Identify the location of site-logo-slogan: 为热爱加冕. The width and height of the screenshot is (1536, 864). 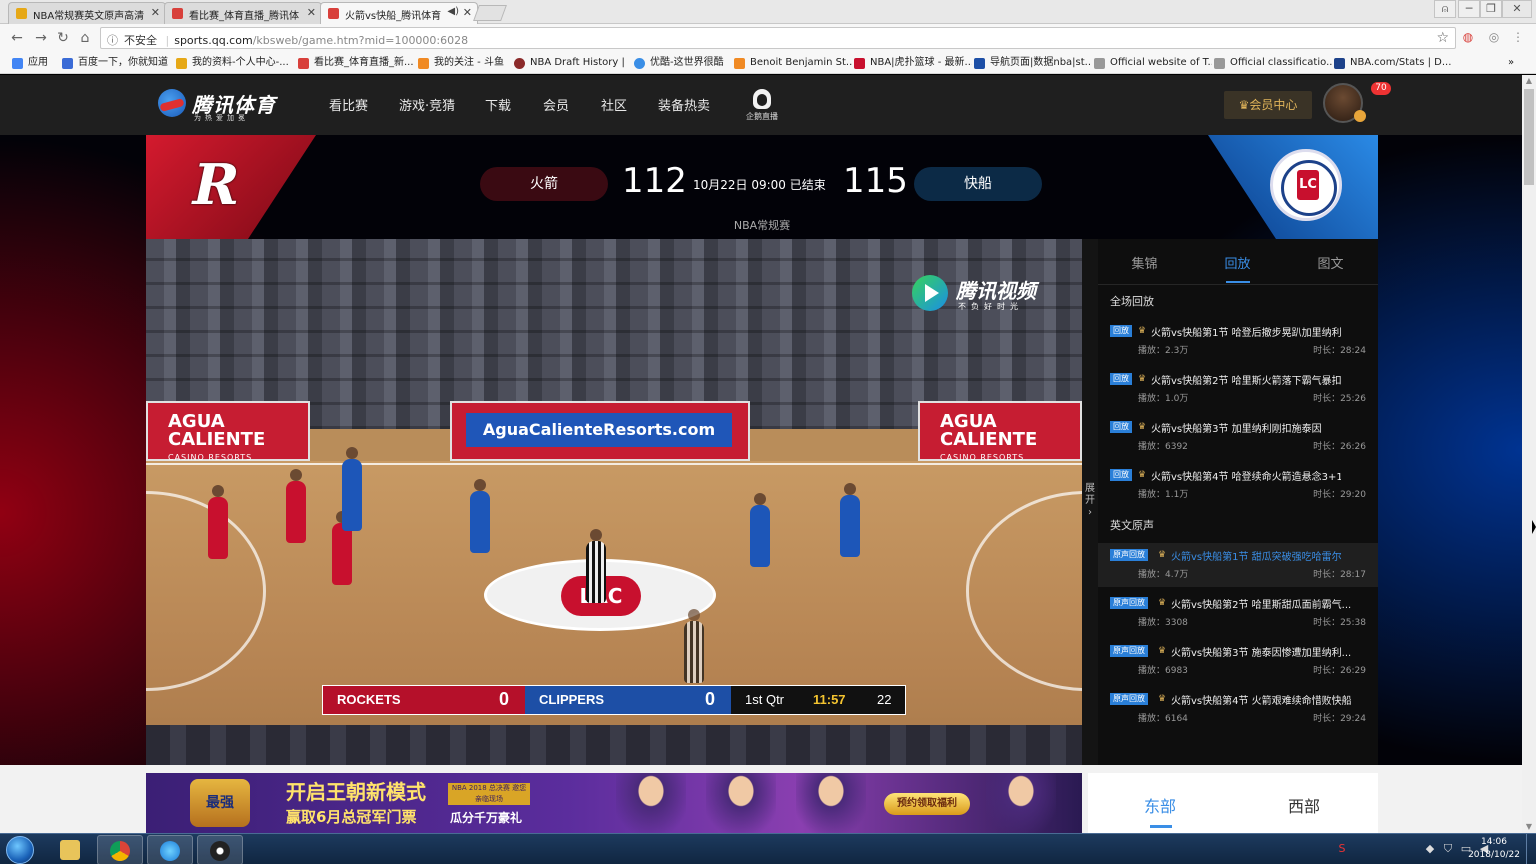
(221, 118).